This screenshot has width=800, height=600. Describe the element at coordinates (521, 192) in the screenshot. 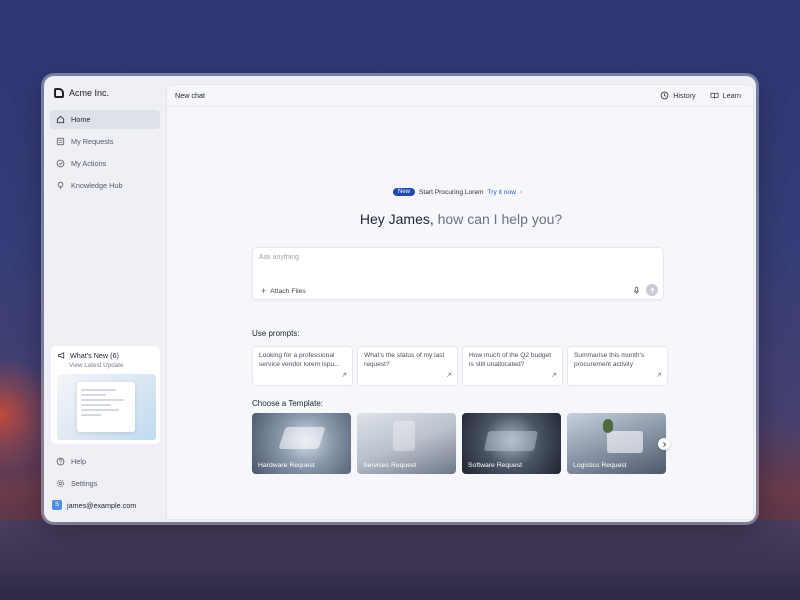

I see `chevron-right-icon: ›` at that location.